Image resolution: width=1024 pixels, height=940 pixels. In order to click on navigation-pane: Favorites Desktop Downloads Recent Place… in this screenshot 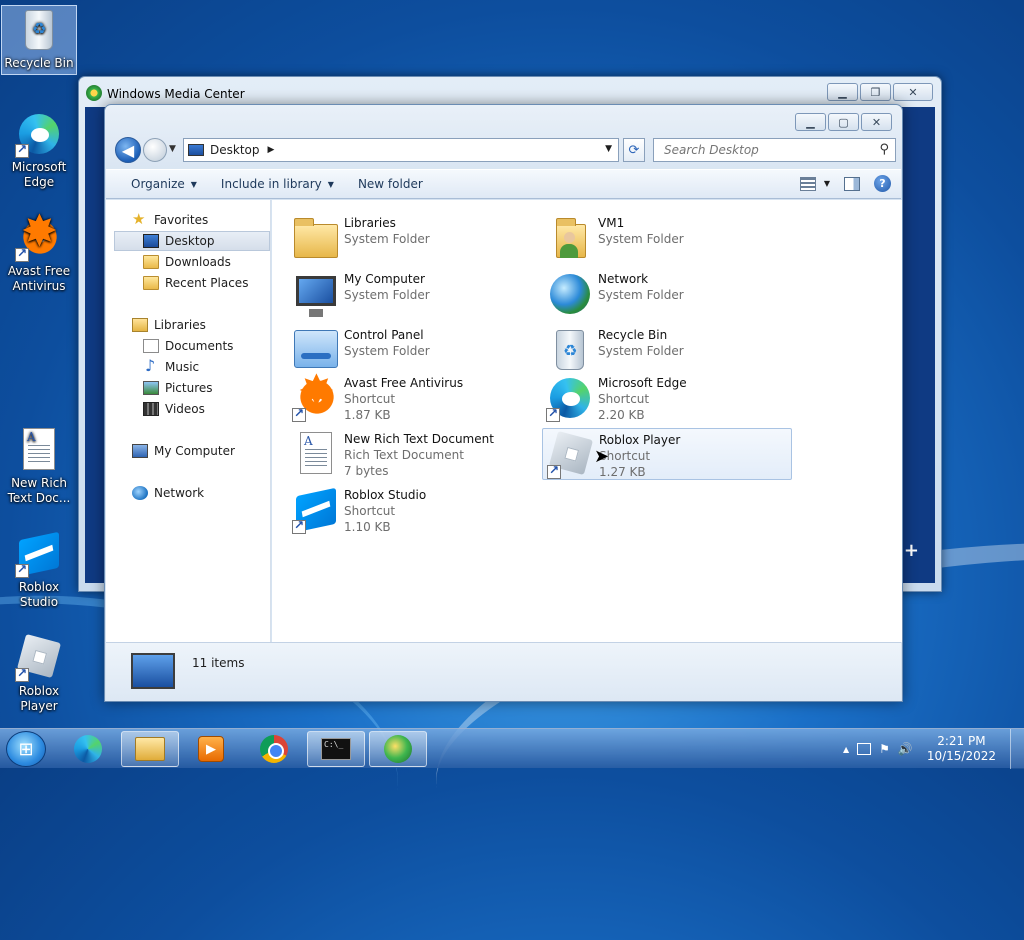, I will do `click(188, 421)`.